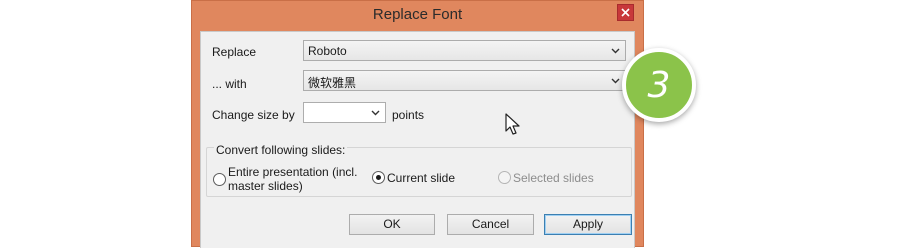 This screenshot has height=248, width=900. I want to click on radio-button-selected, so click(504, 177).